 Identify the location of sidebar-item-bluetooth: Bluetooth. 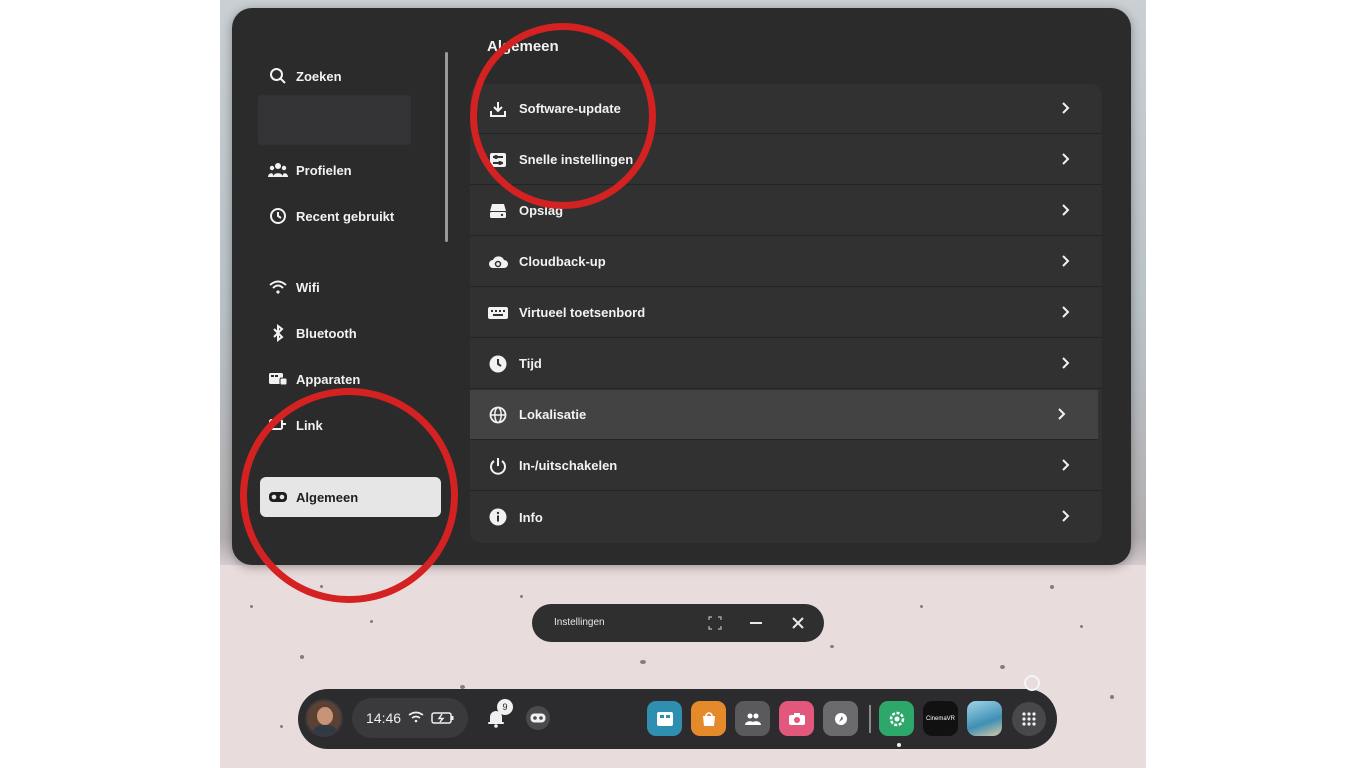
(351, 333).